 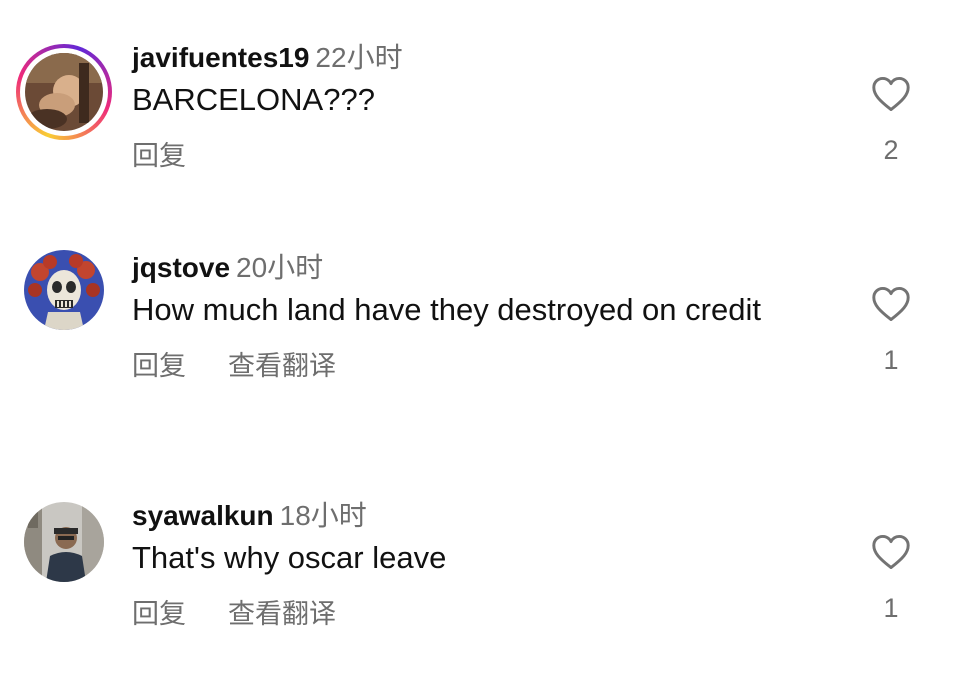 I want to click on comment-text: That's why oscar leave, so click(x=289, y=557).